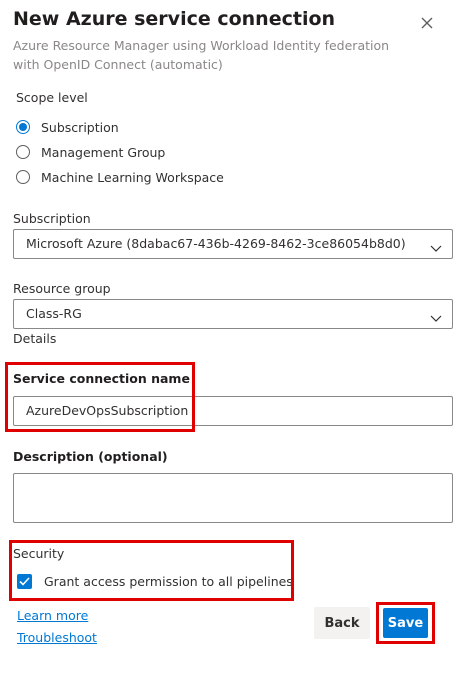 This screenshot has width=465, height=682. What do you see at coordinates (62, 288) in the screenshot?
I see `resource-group-label: Resource group` at bounding box center [62, 288].